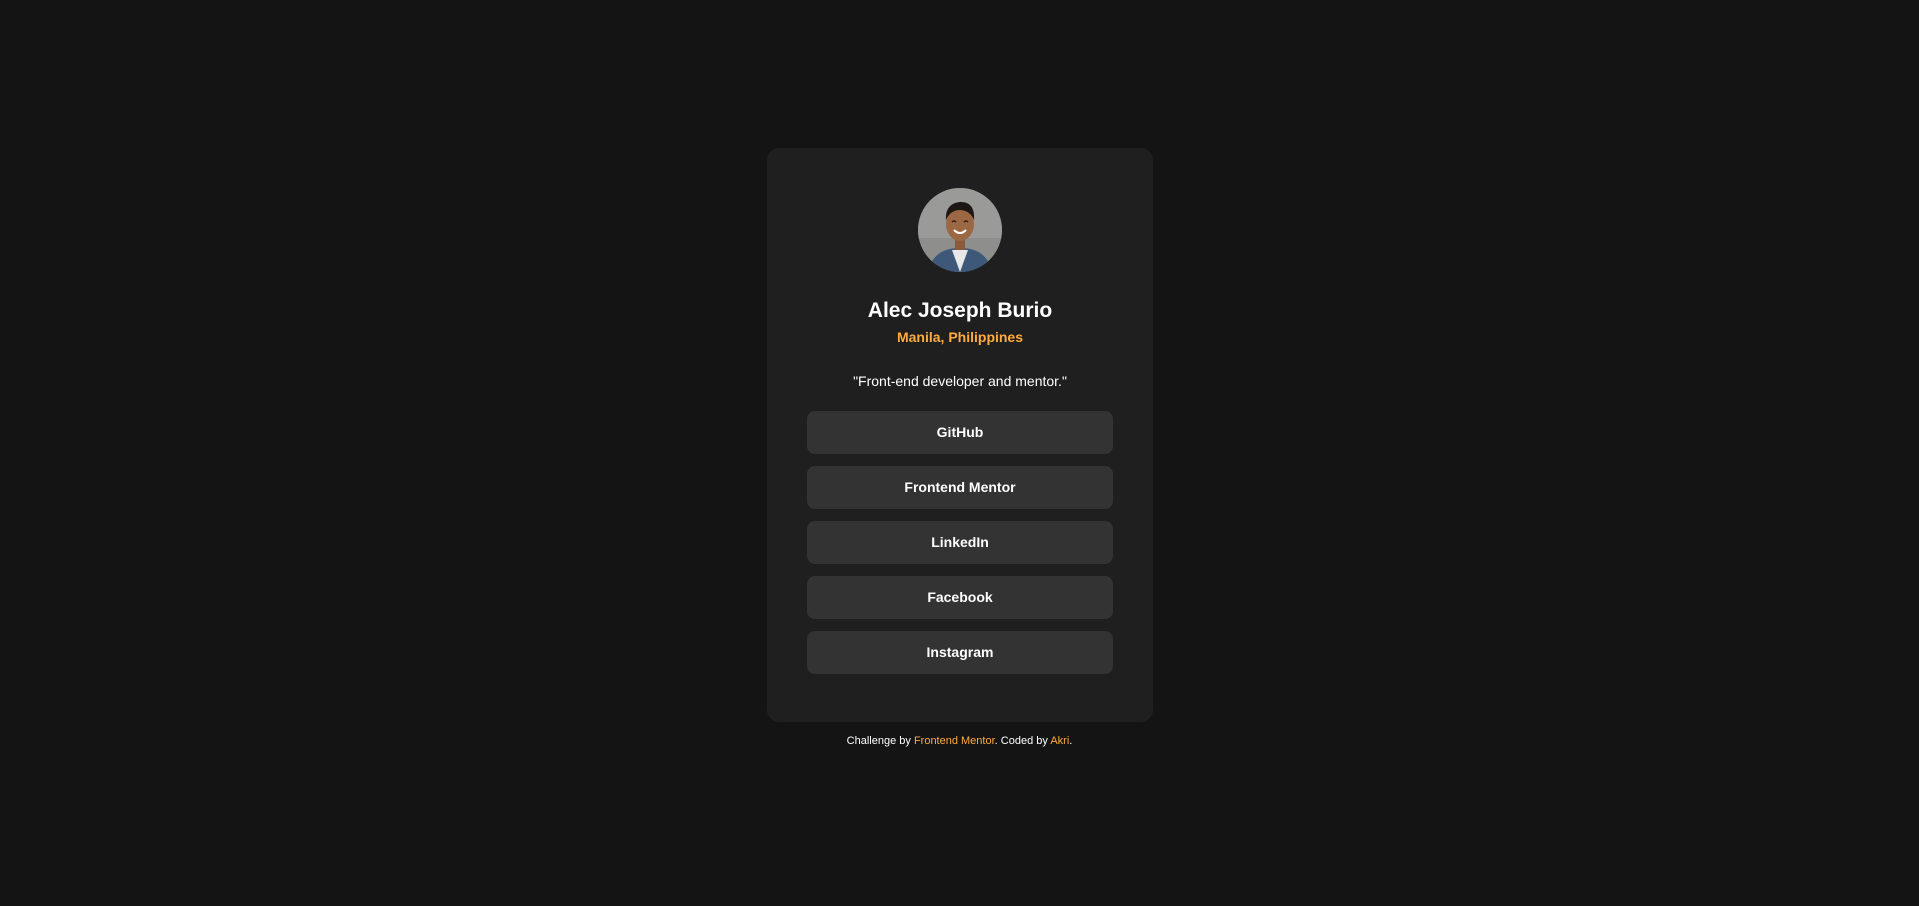  Describe the element at coordinates (960, 597) in the screenshot. I see `facebook-link-button: Facebook` at that location.